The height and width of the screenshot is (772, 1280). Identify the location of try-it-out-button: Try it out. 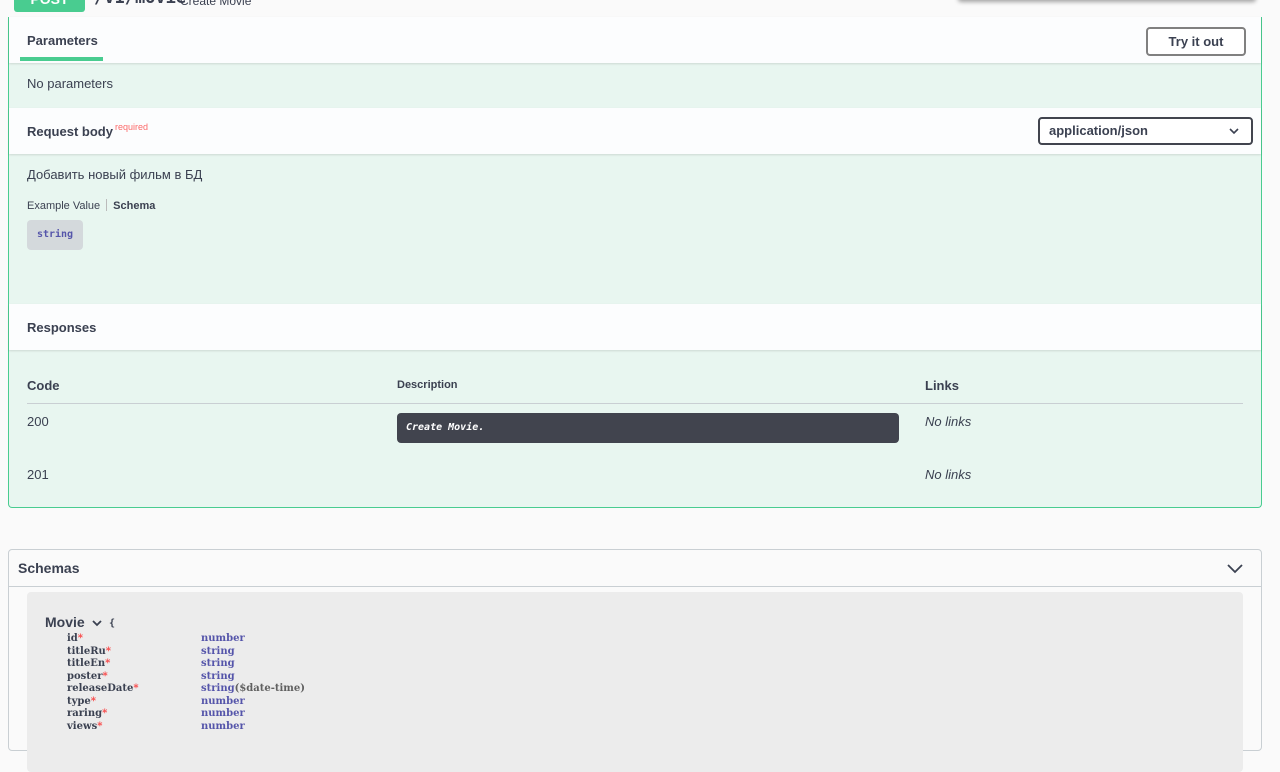
(1196, 41).